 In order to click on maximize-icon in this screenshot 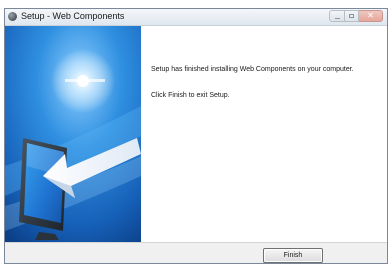, I will do `click(351, 16)`.